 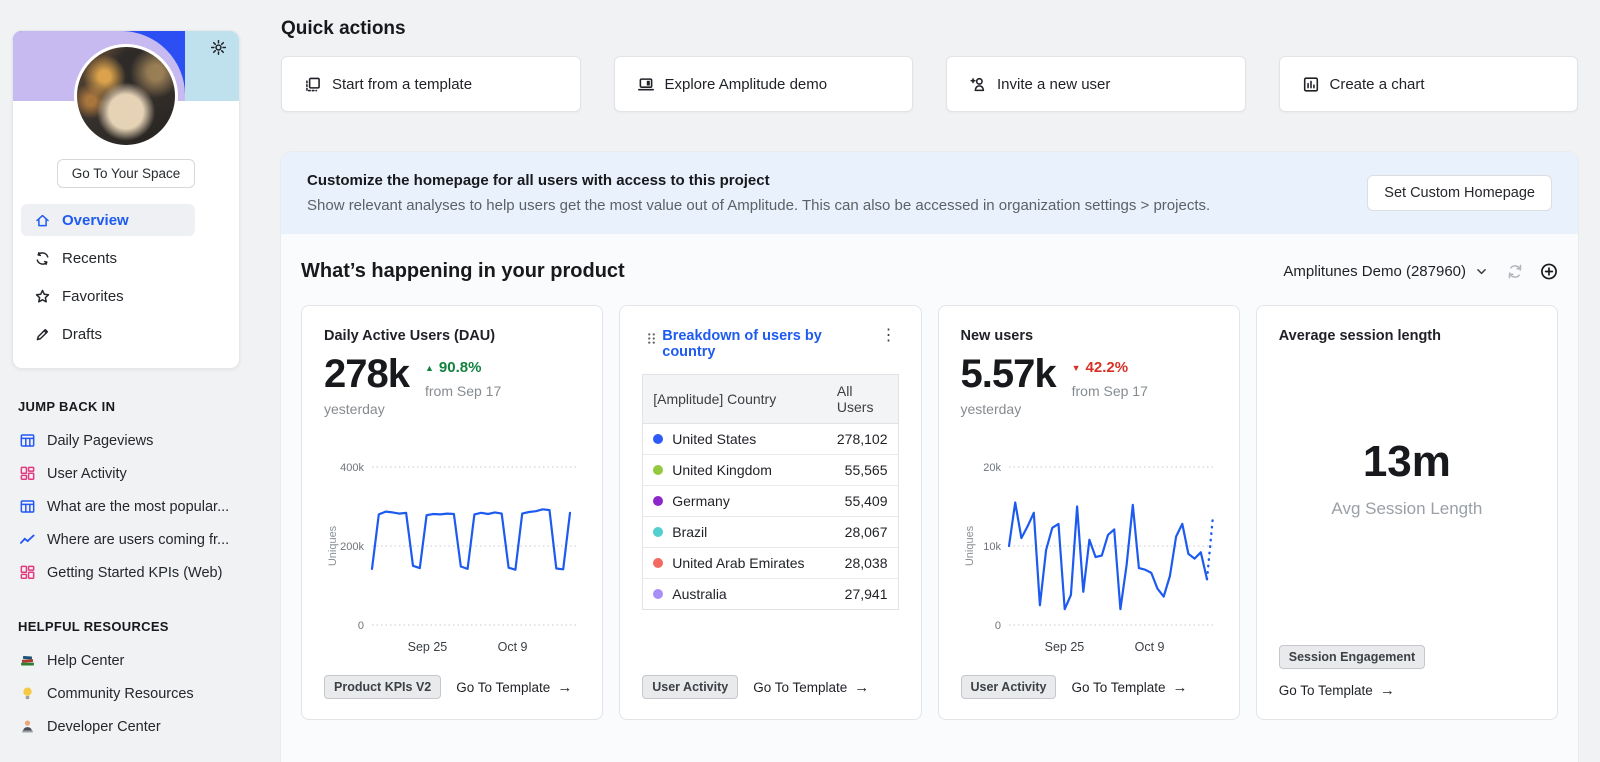 I want to click on breakdown-card-title: Breakdown of users by country, so click(x=769, y=344).